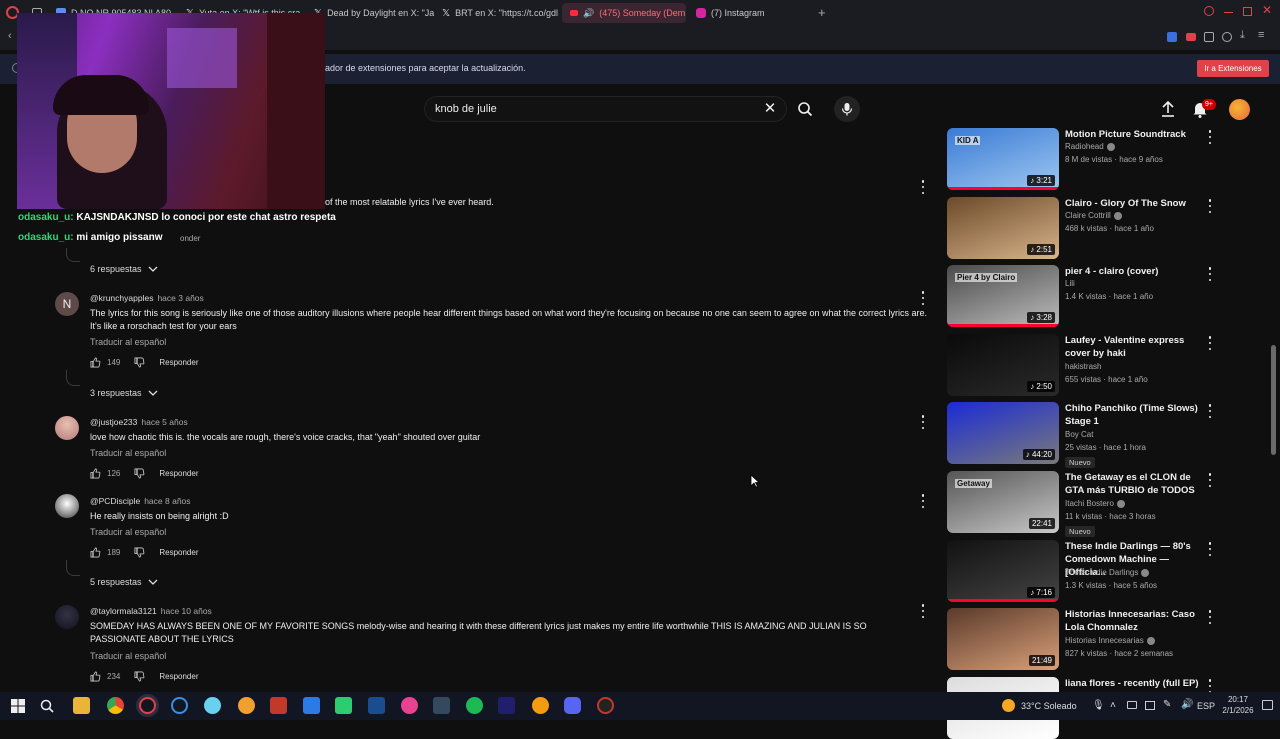 Image resolution: width=1280 pixels, height=739 pixels. What do you see at coordinates (121, 298) in the screenshot?
I see `author-handle: @krunchyapples` at bounding box center [121, 298].